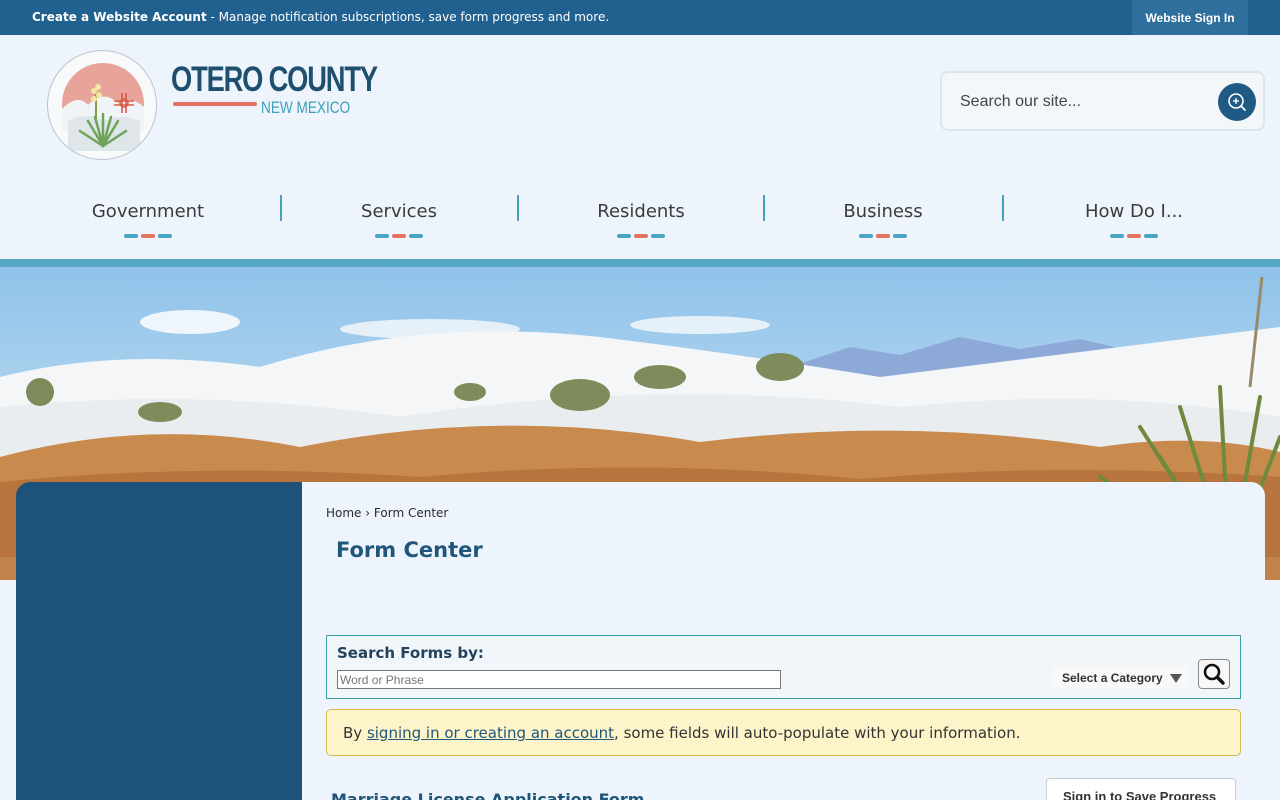 This screenshot has width=1280, height=800. What do you see at coordinates (1190, 17) in the screenshot?
I see `website-sign-in-button: Website Sign In` at bounding box center [1190, 17].